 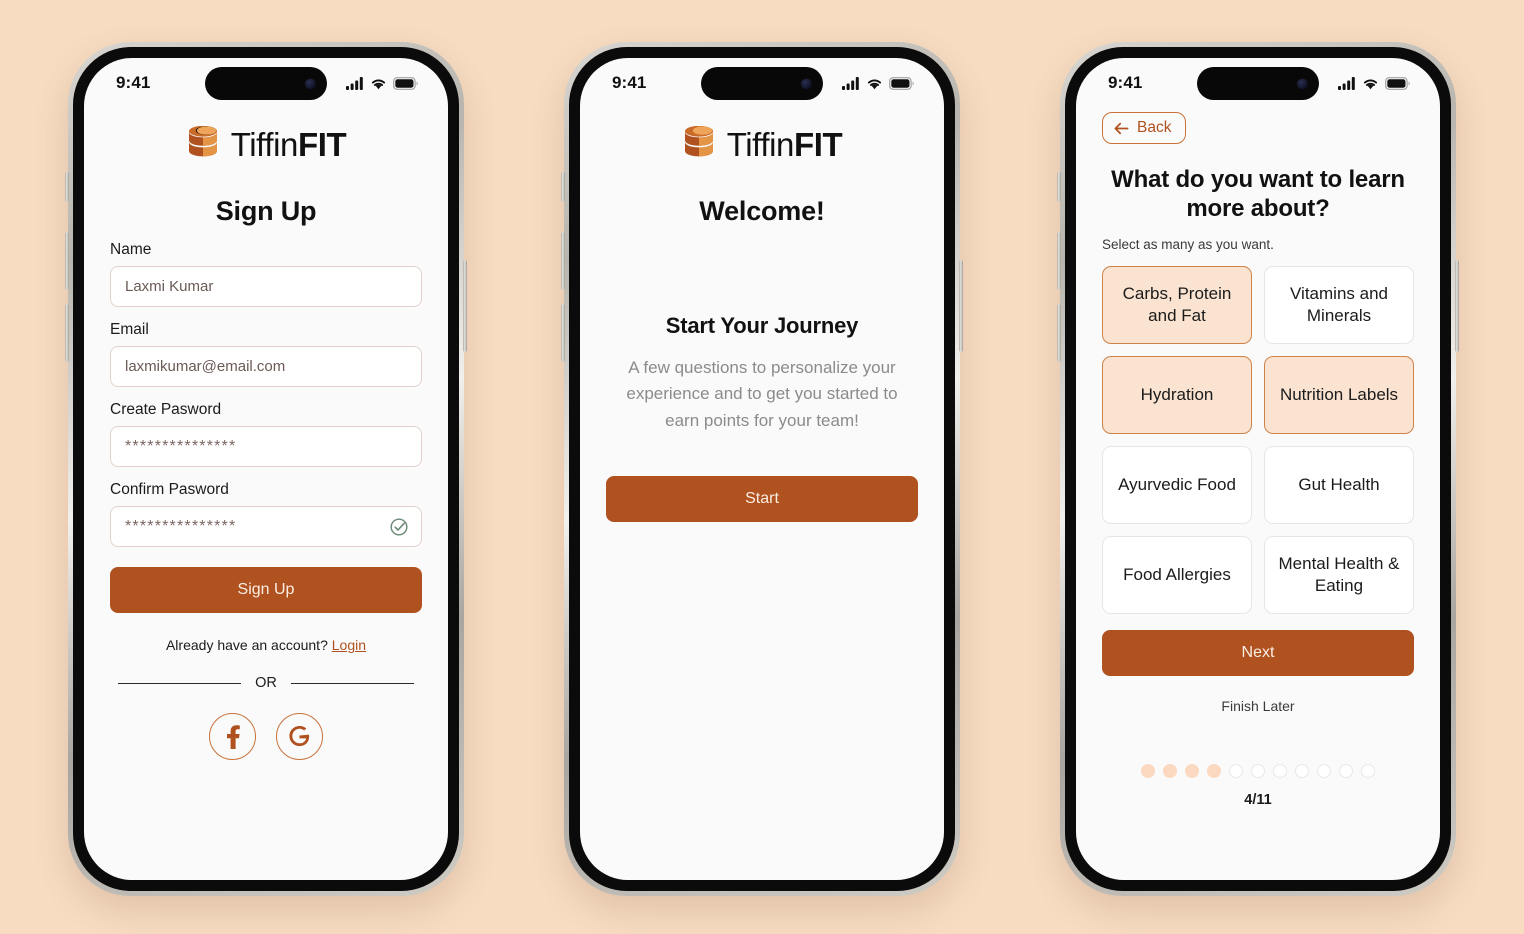 I want to click on label-email: Email, so click(x=129, y=329).